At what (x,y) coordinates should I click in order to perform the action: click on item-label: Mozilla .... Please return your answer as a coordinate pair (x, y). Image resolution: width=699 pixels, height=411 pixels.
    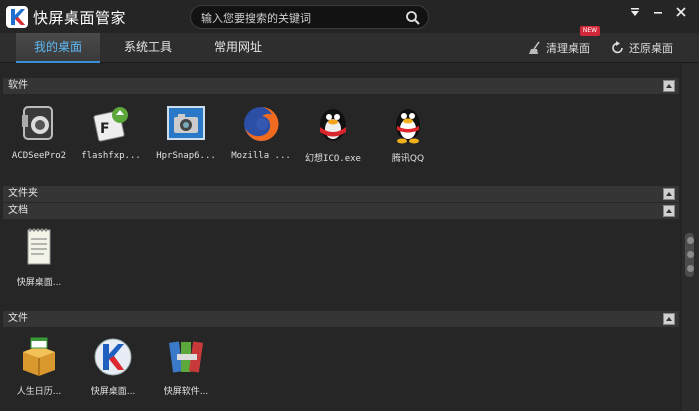
    Looking at the image, I should click on (261, 156).